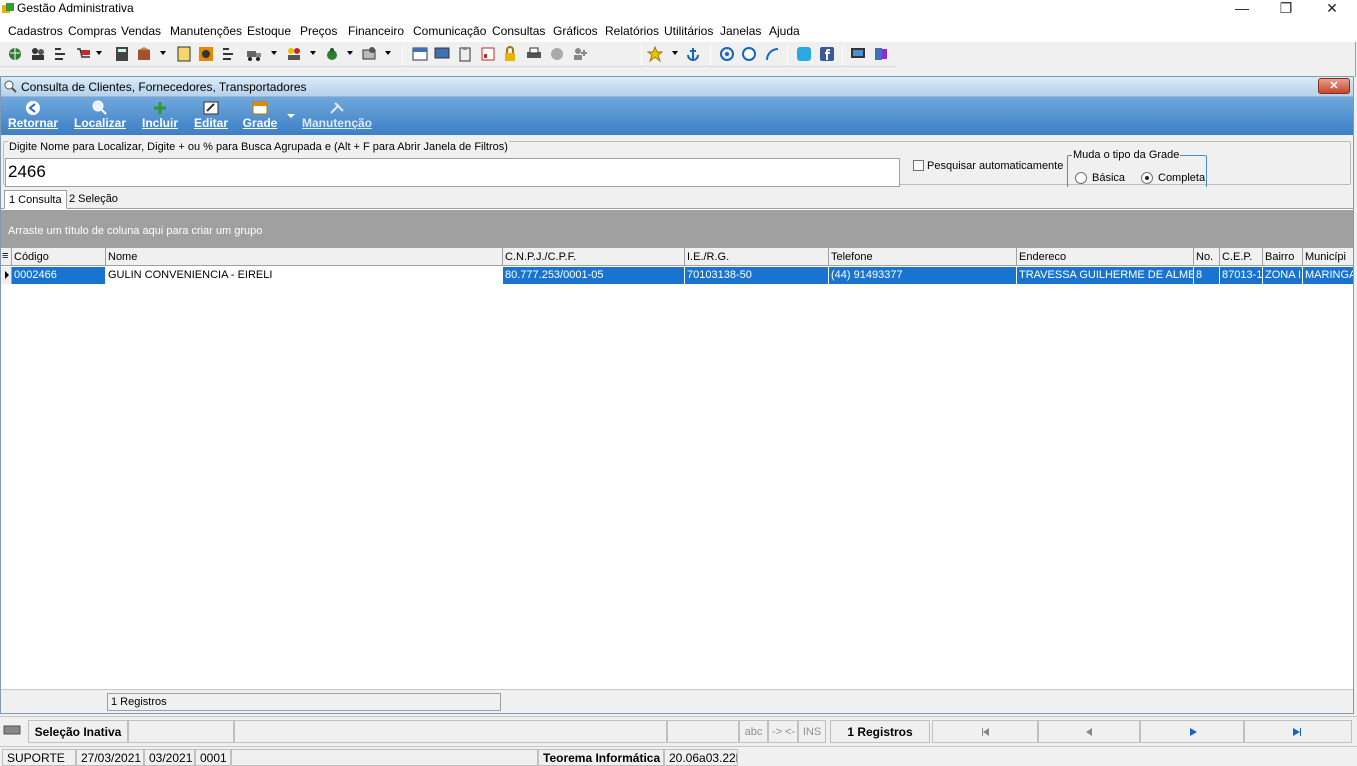 This screenshot has width=1357, height=766. What do you see at coordinates (35, 31) in the screenshot?
I see `menu-cadastros: Cadastros` at bounding box center [35, 31].